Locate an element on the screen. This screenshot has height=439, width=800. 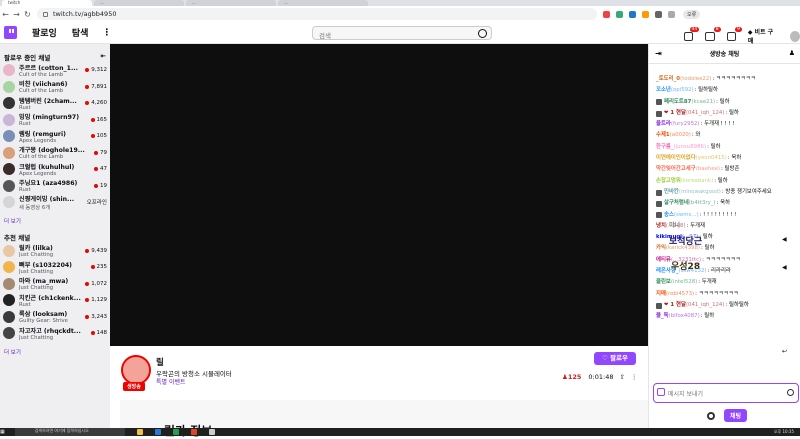
sidebar-channel: 탬탬버린 (2cham... Rust 4,260 is located at coordinates (55, 103).